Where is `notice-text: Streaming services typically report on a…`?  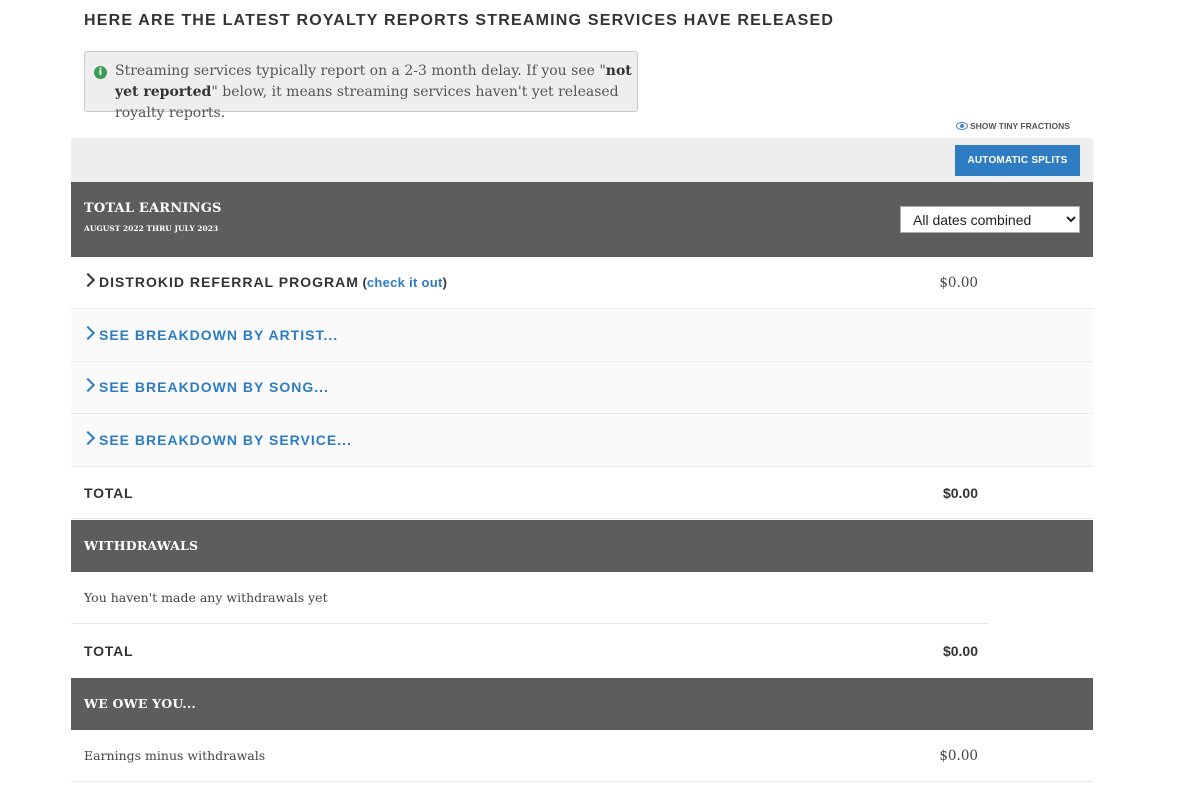 notice-text: Streaming services typically report on a… is located at coordinates (373, 92).